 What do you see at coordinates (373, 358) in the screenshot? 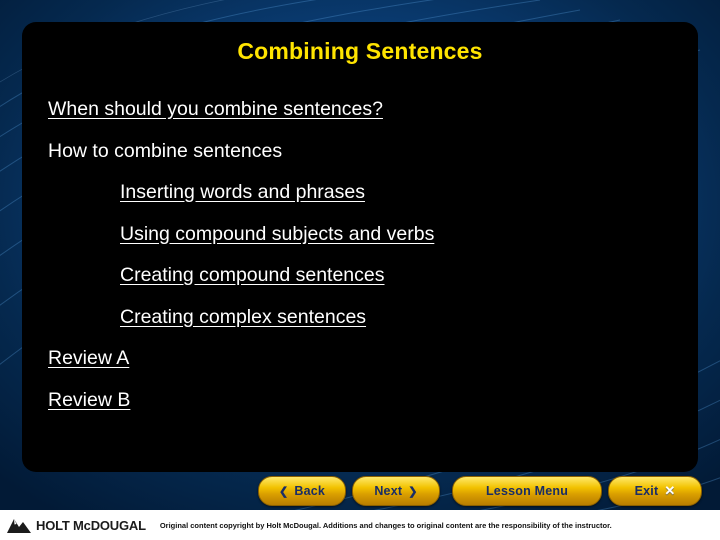
I see `list-item: Review A` at bounding box center [373, 358].